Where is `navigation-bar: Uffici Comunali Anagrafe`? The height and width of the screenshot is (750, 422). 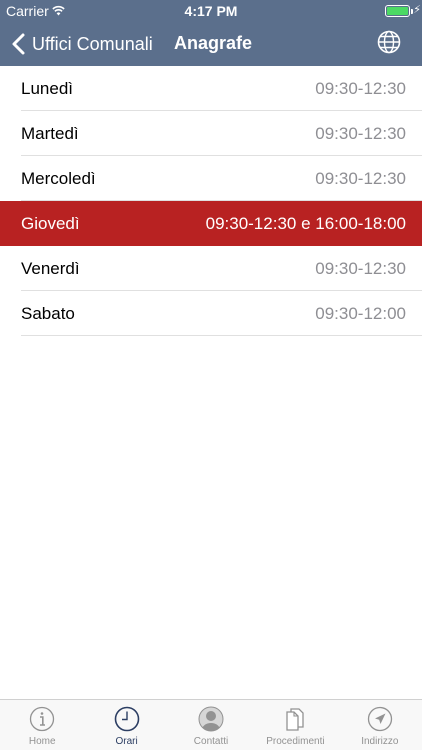
navigation-bar: Uffici Comunali Anagrafe is located at coordinates (211, 44).